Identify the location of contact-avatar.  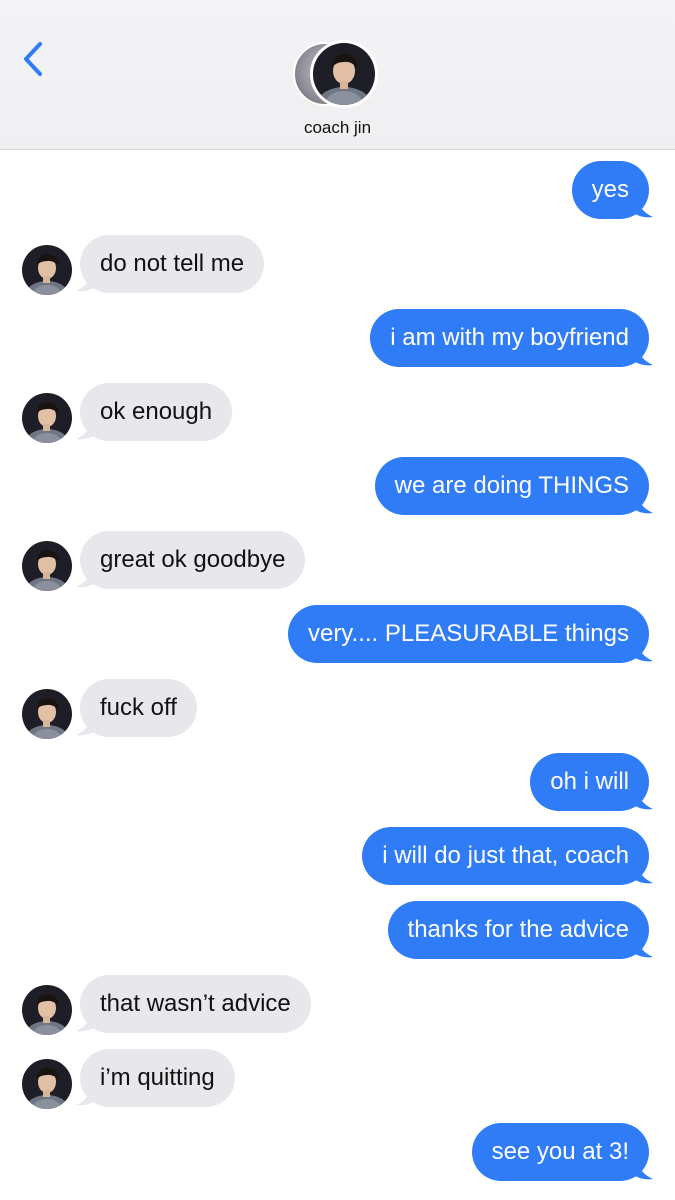
(344, 74).